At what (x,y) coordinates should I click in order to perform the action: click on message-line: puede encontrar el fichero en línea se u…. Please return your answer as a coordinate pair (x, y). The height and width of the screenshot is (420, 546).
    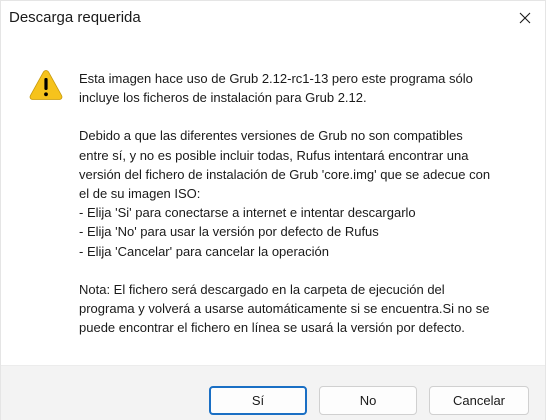
    Looking at the image, I should click on (272, 328).